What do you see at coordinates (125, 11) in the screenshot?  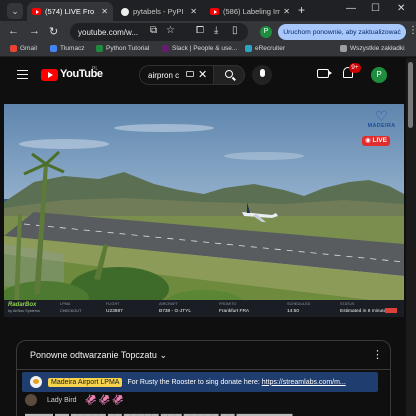 I see `pypi-favicon-icon` at bounding box center [125, 11].